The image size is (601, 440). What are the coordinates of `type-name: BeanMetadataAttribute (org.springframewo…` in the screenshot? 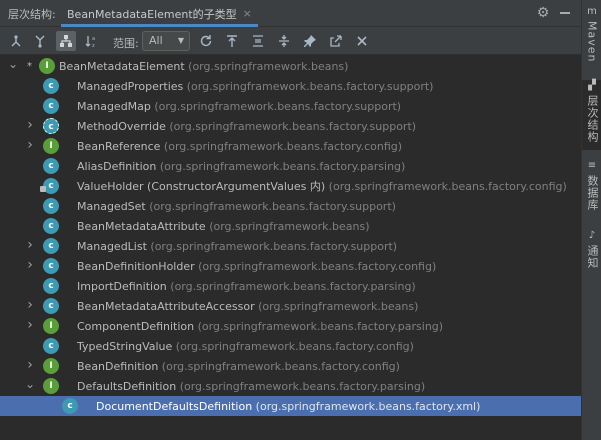 It's located at (223, 226).